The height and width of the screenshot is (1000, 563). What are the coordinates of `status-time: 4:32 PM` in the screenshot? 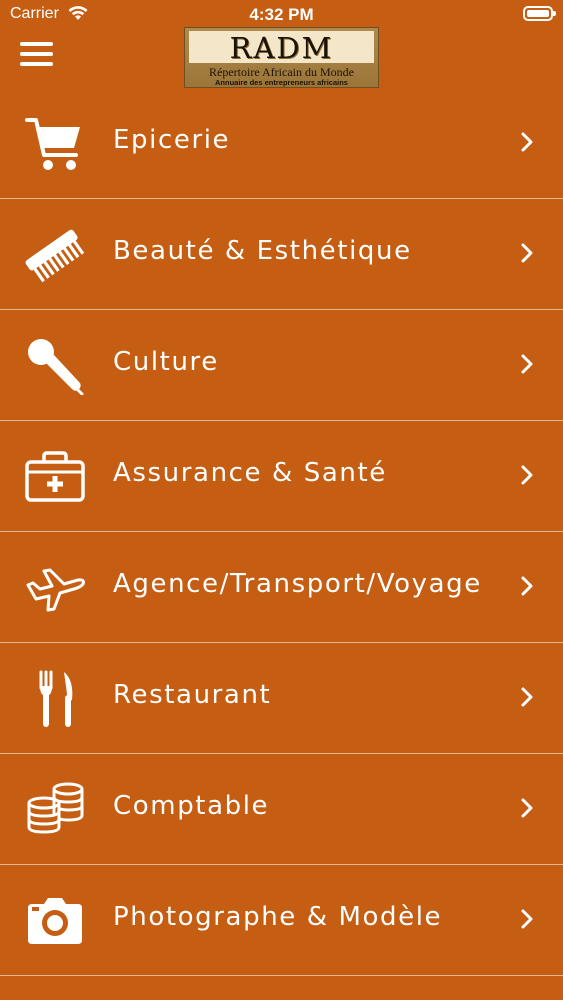 It's located at (281, 14).